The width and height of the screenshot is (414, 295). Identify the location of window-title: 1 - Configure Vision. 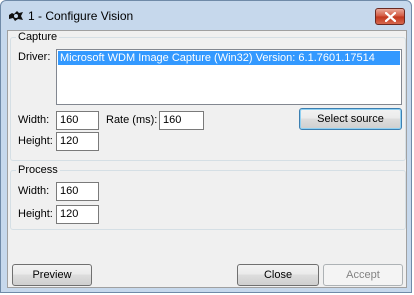
(81, 16).